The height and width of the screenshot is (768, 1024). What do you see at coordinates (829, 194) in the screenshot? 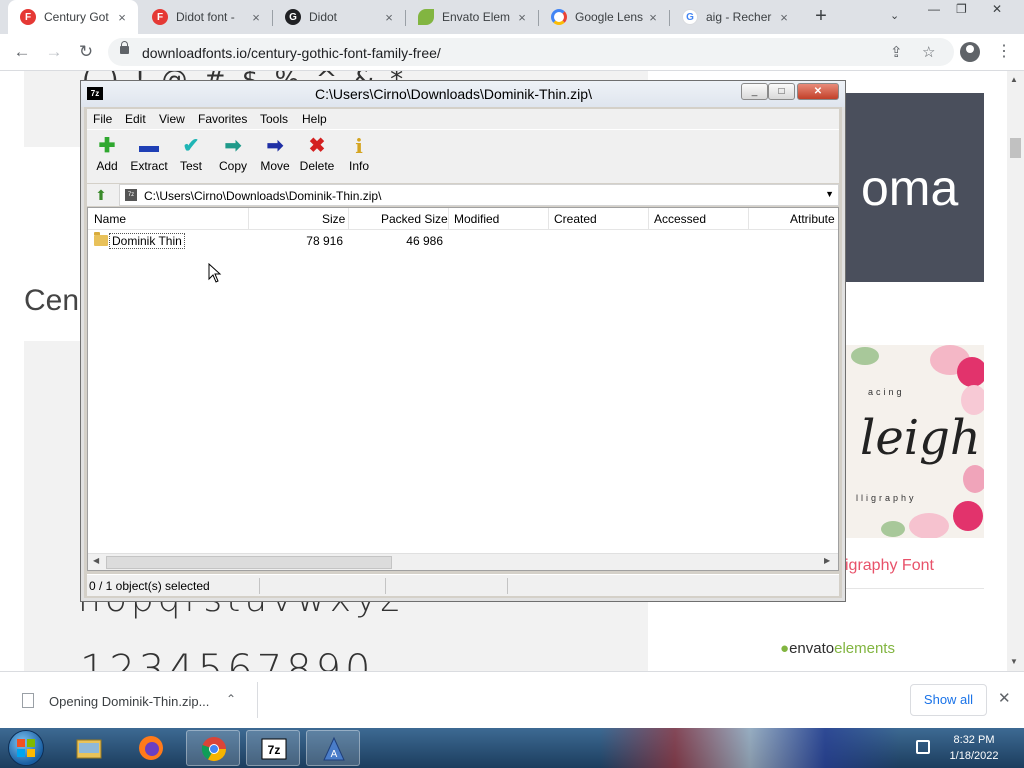
I see `dropdown-arrow-icon: ▼` at bounding box center [829, 194].